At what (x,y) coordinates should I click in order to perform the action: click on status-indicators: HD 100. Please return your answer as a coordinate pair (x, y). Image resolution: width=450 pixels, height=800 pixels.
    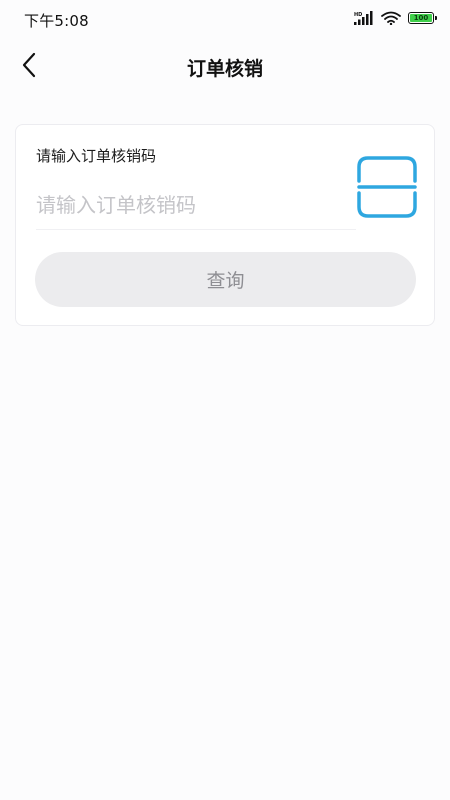
    Looking at the image, I should click on (395, 18).